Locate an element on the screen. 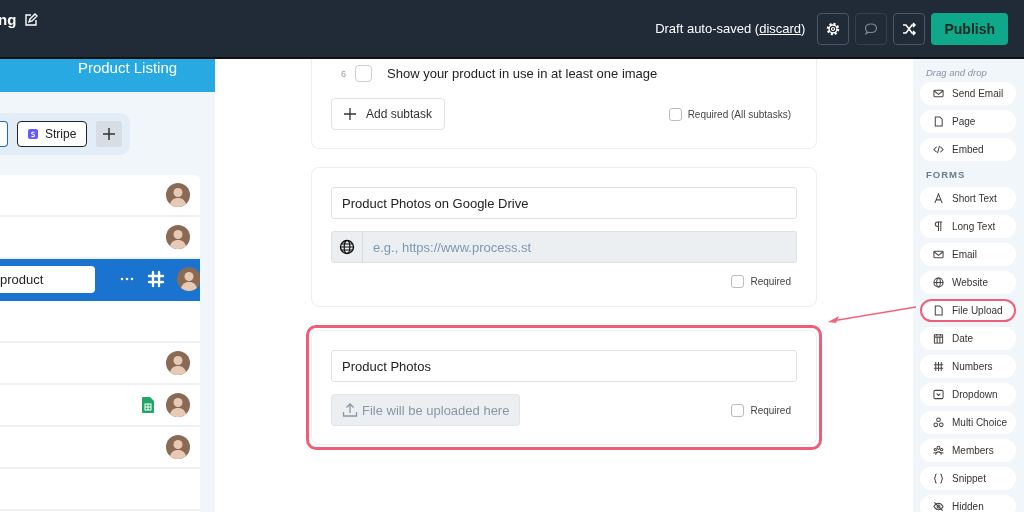 The width and height of the screenshot is (1024, 512). comments-button is located at coordinates (871, 28).